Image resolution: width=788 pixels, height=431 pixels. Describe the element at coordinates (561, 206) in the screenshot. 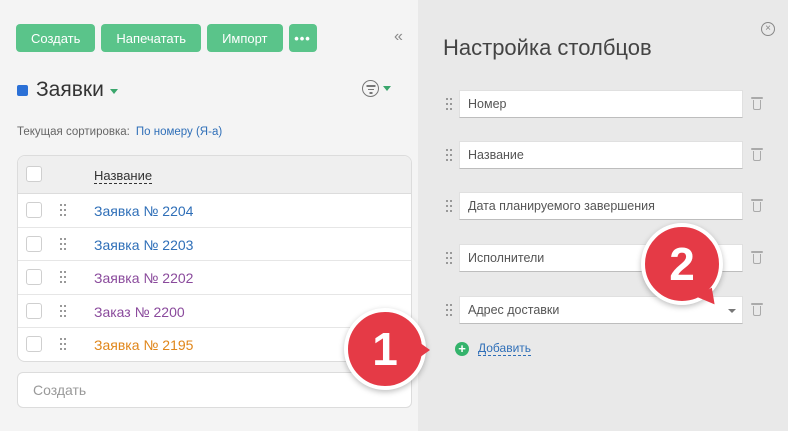

I see `column-field-value: Дата планируемого завершения` at that location.